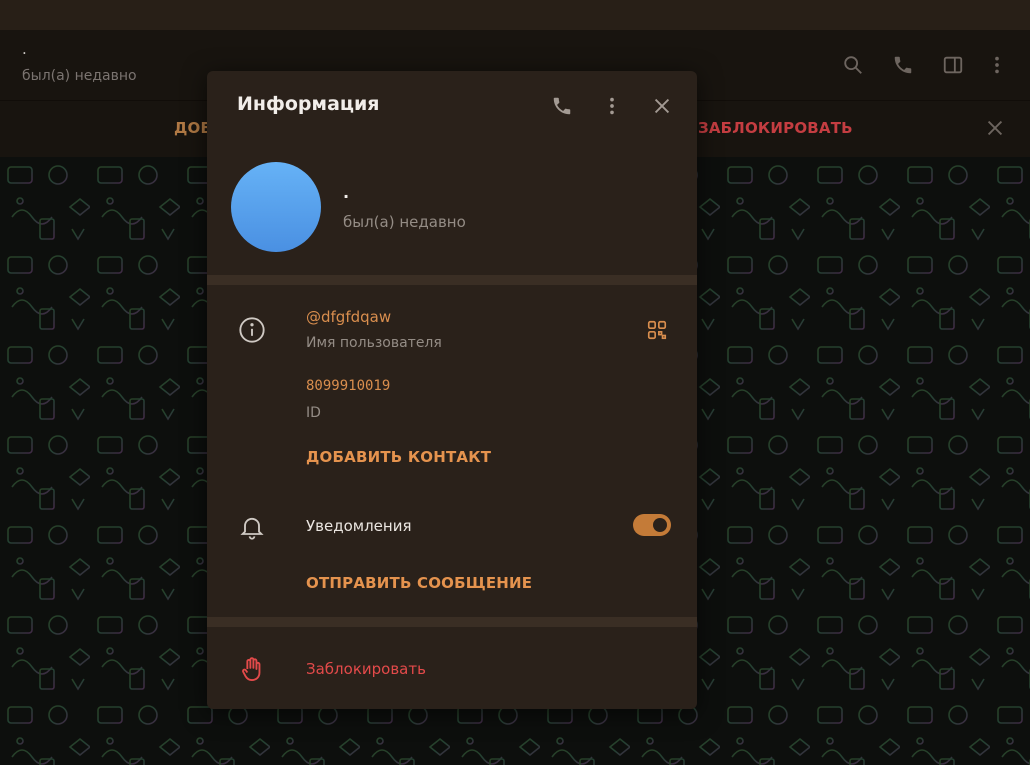  What do you see at coordinates (374, 343) in the screenshot?
I see `username-label: Имя пользователя` at bounding box center [374, 343].